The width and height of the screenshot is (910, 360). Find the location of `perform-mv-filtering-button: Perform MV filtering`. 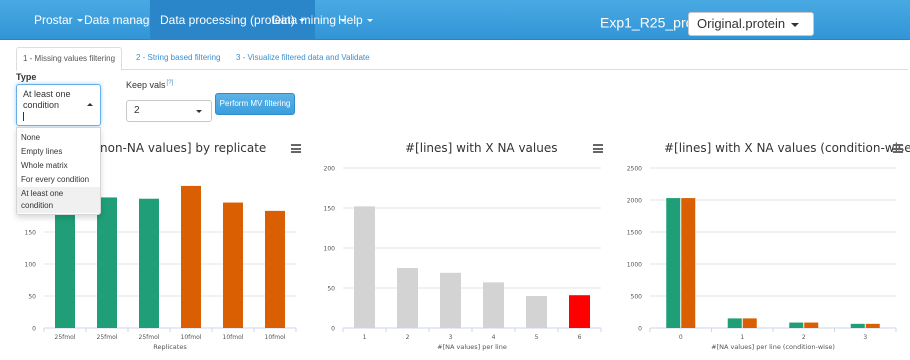

perform-mv-filtering-button: Perform MV filtering is located at coordinates (255, 104).